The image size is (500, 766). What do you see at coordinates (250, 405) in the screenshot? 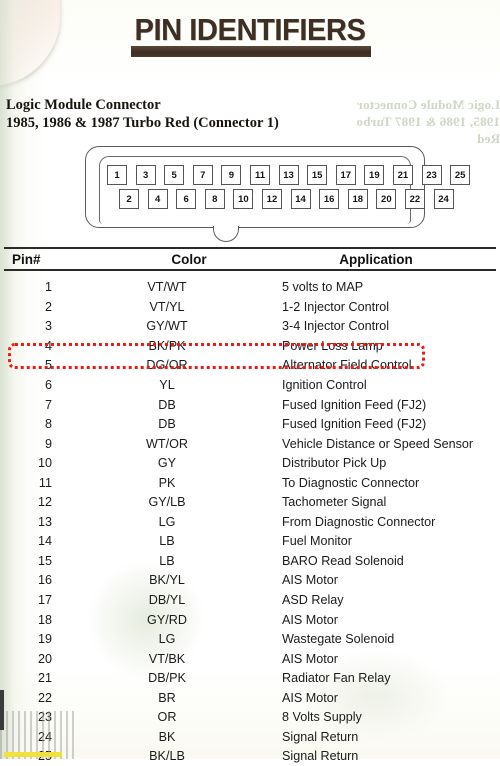
I see `table-row: 7DBFused Ignition Feed (FJ2)` at bounding box center [250, 405].